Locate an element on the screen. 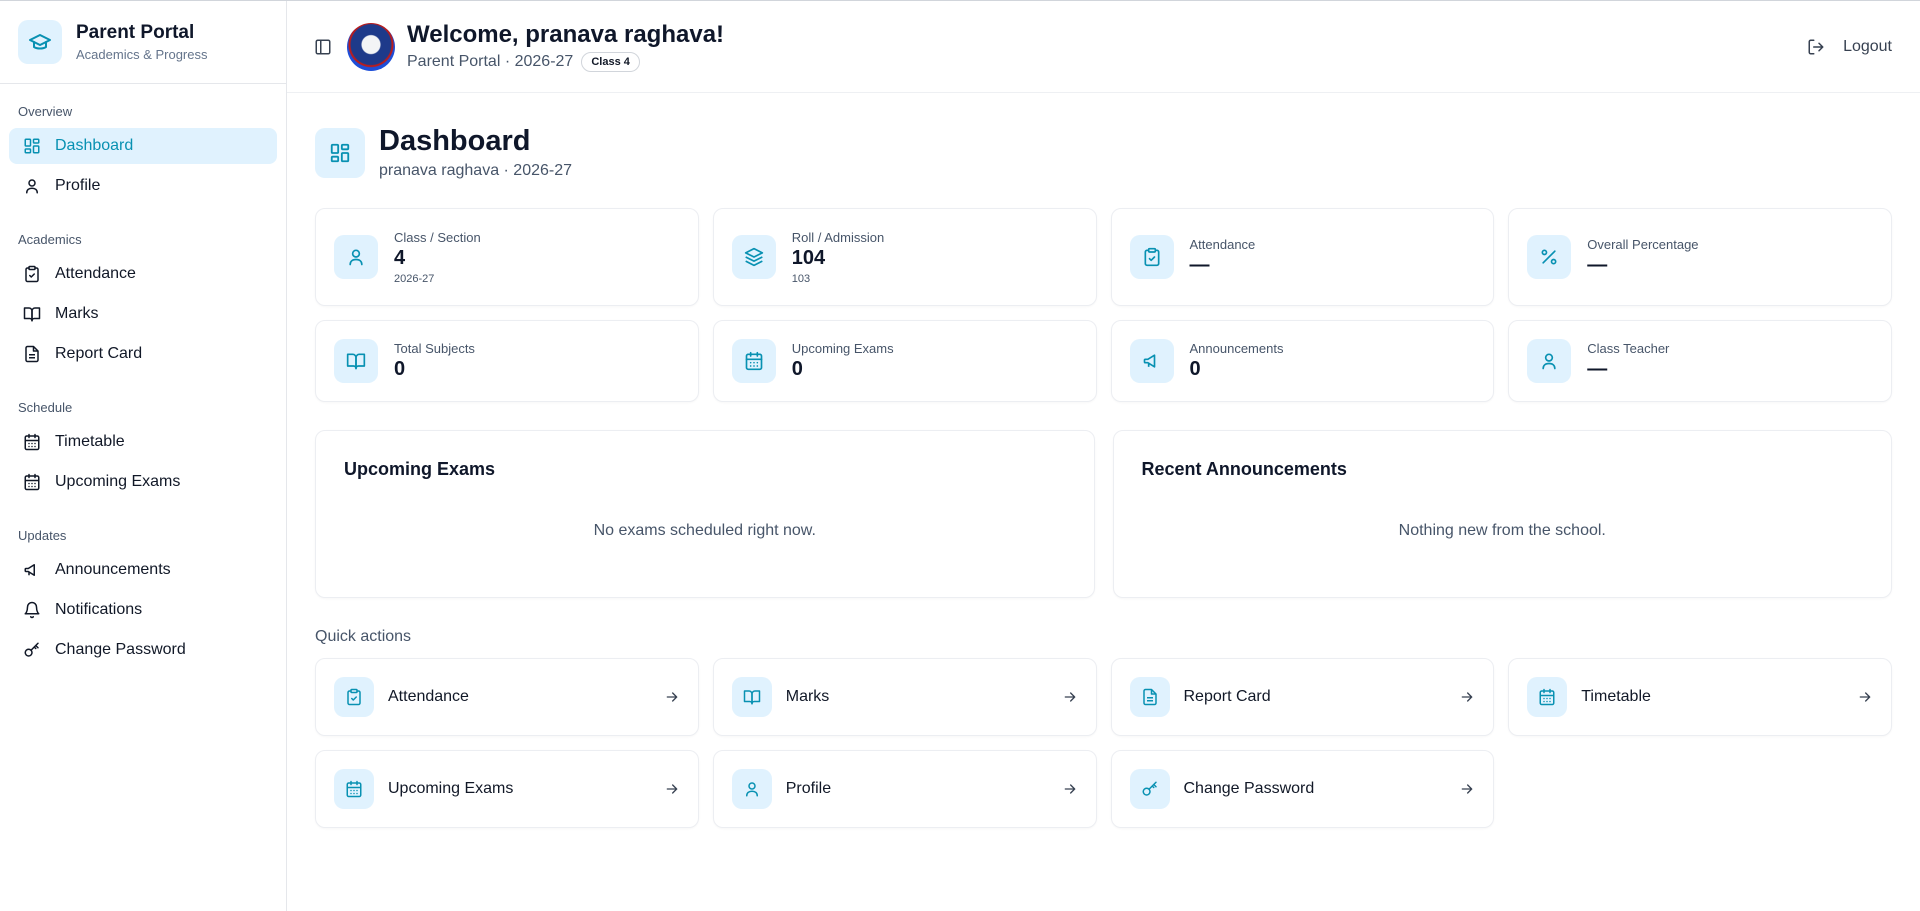 The width and height of the screenshot is (1920, 911). quick-action-timetable: Timetable is located at coordinates (1700, 697).